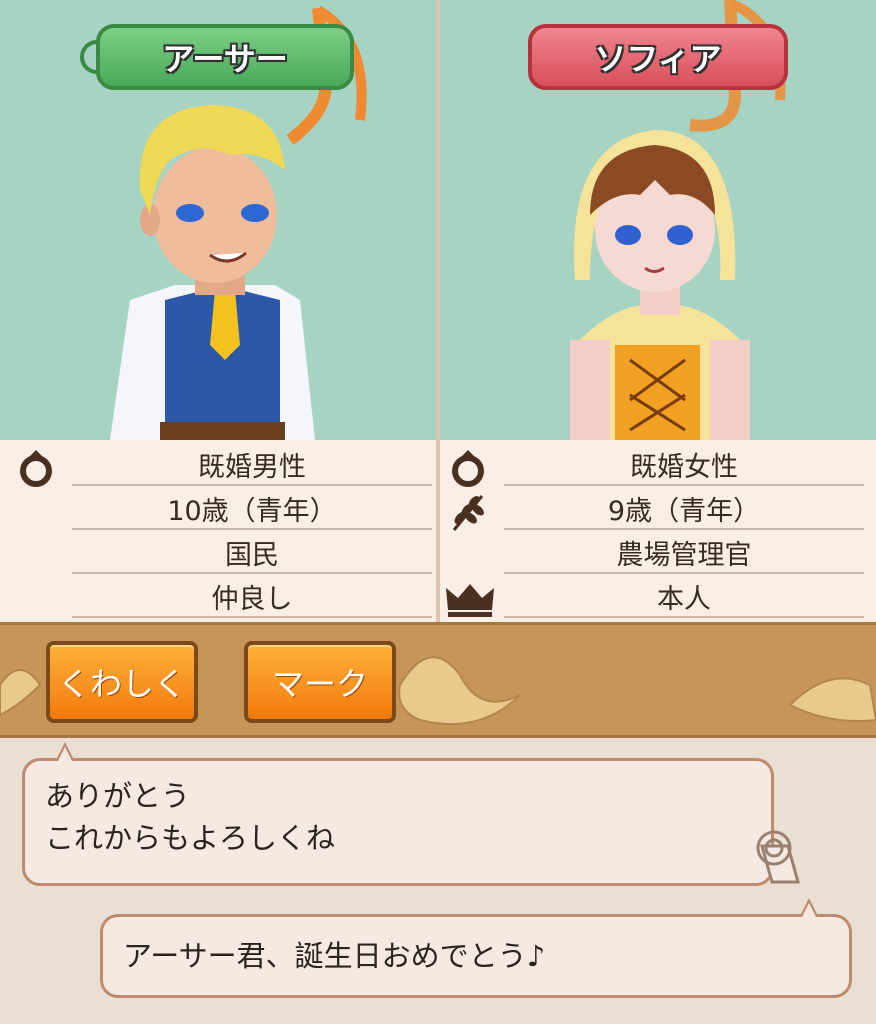  Describe the element at coordinates (252, 465) in the screenshot. I see `marital-status: 既婚男性` at that location.